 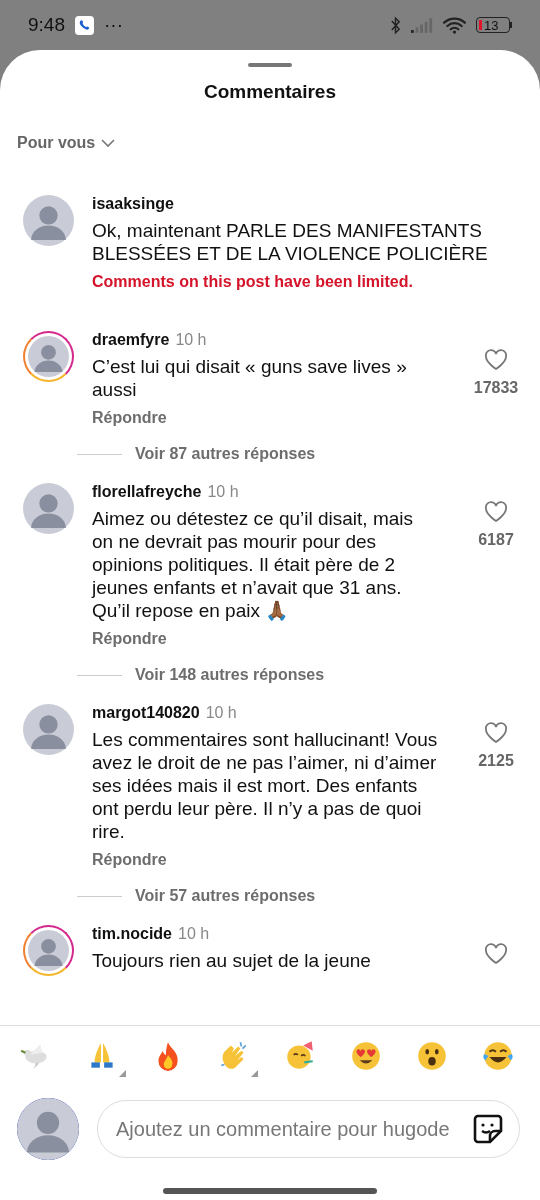 What do you see at coordinates (253, 564) in the screenshot?
I see `comment-text: Aimez ou détestez ce qu’il disait, mais on ne devrait pas mourir pour des opinions politiques. Il était père de 2 jeunes enfants et n’avait que 31 ans. Qu’il repose en paix 🙏🏾` at bounding box center [253, 564].